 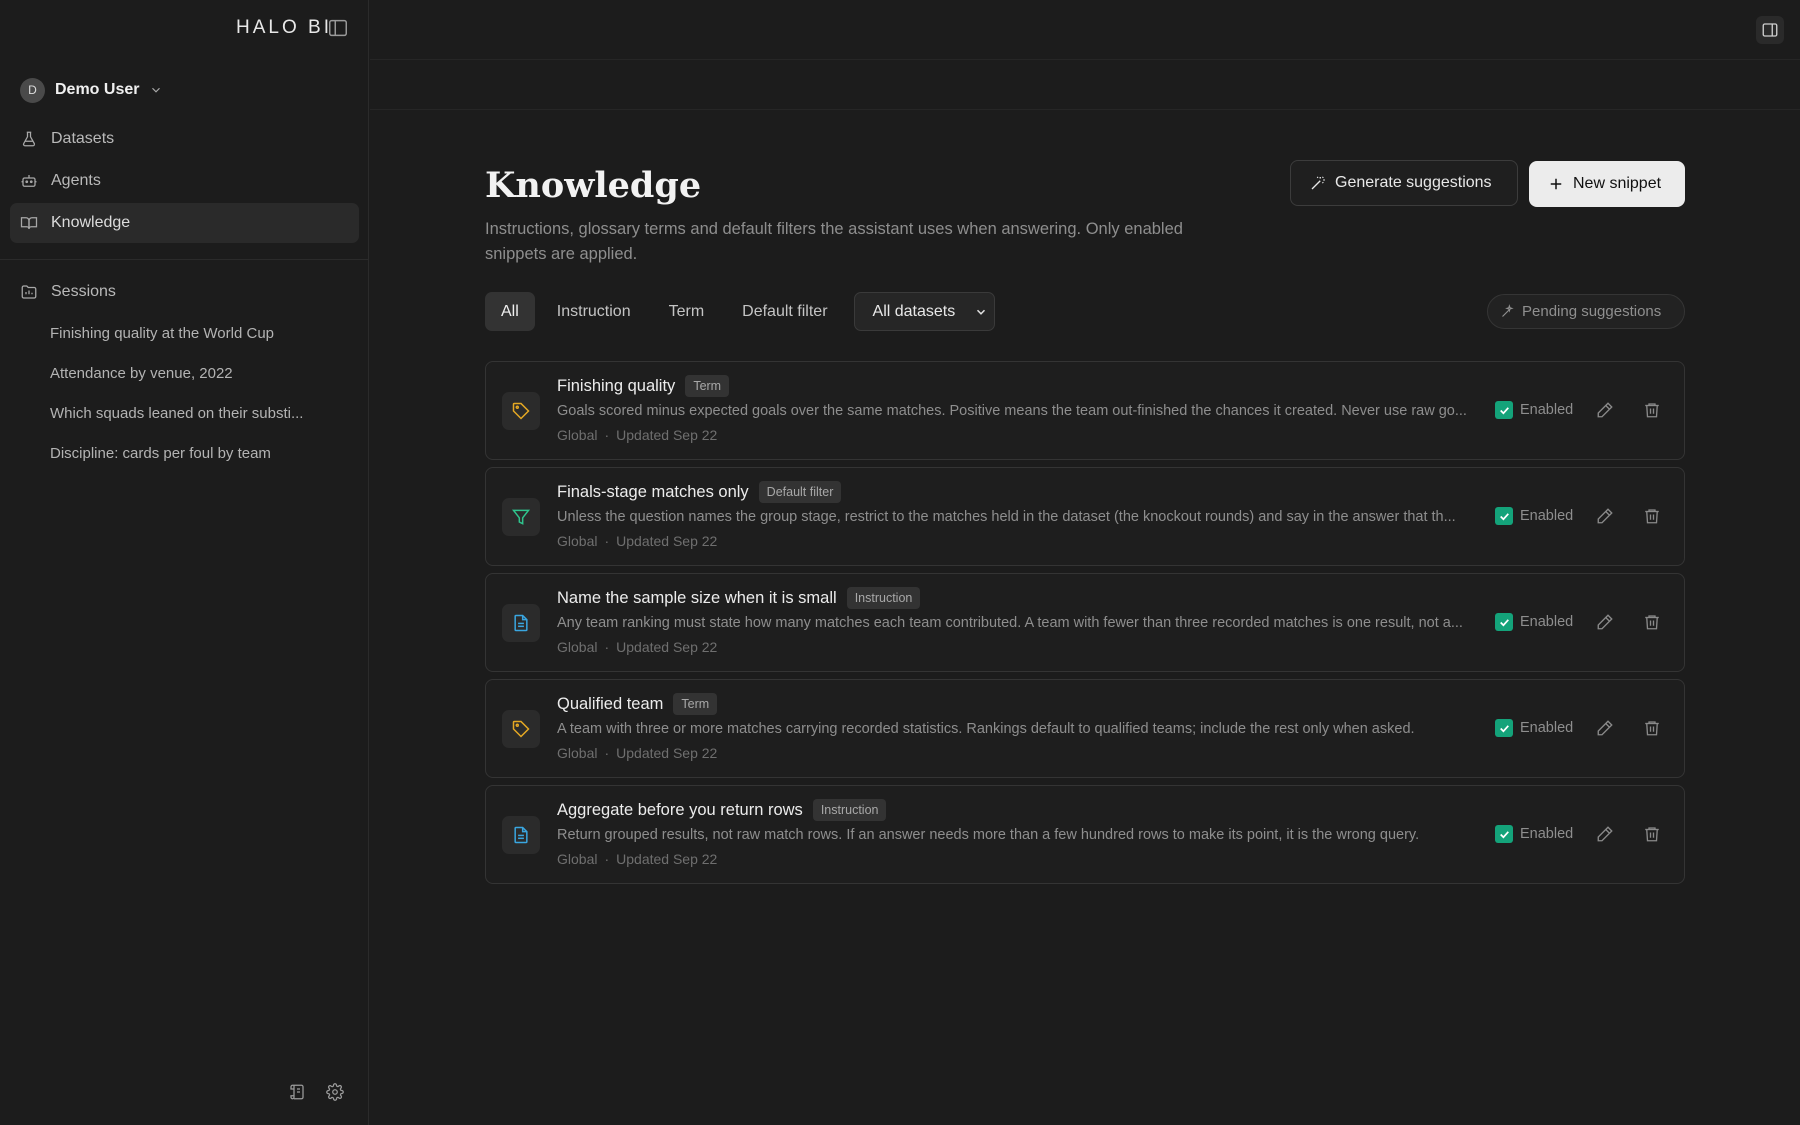 I want to click on scroll-icon, so click(x=297, y=1092).